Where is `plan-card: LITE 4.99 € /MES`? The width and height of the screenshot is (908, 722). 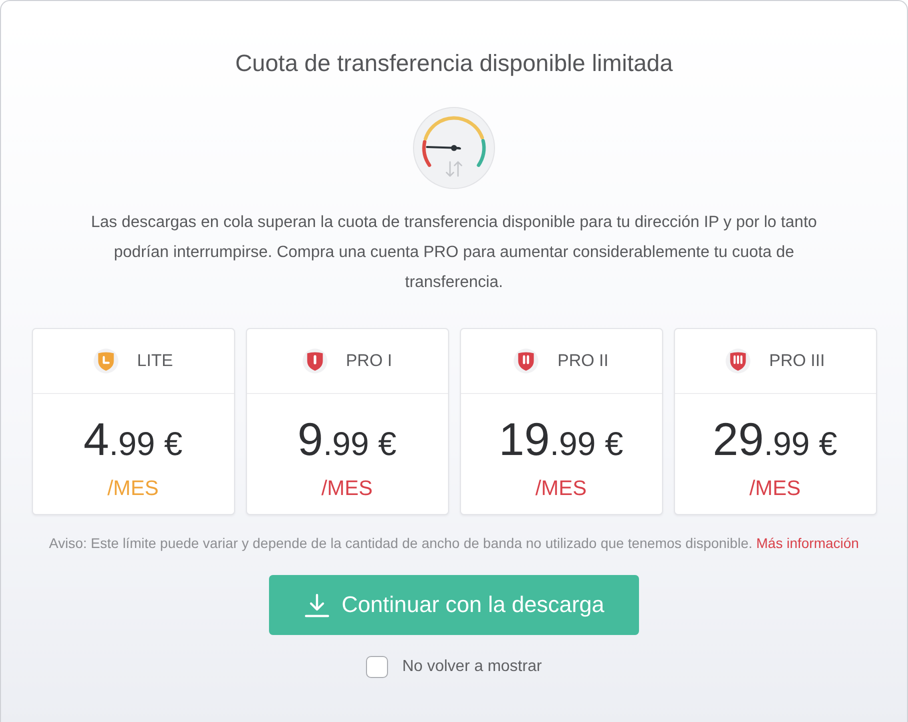 plan-card: LITE 4.99 € /MES is located at coordinates (133, 421).